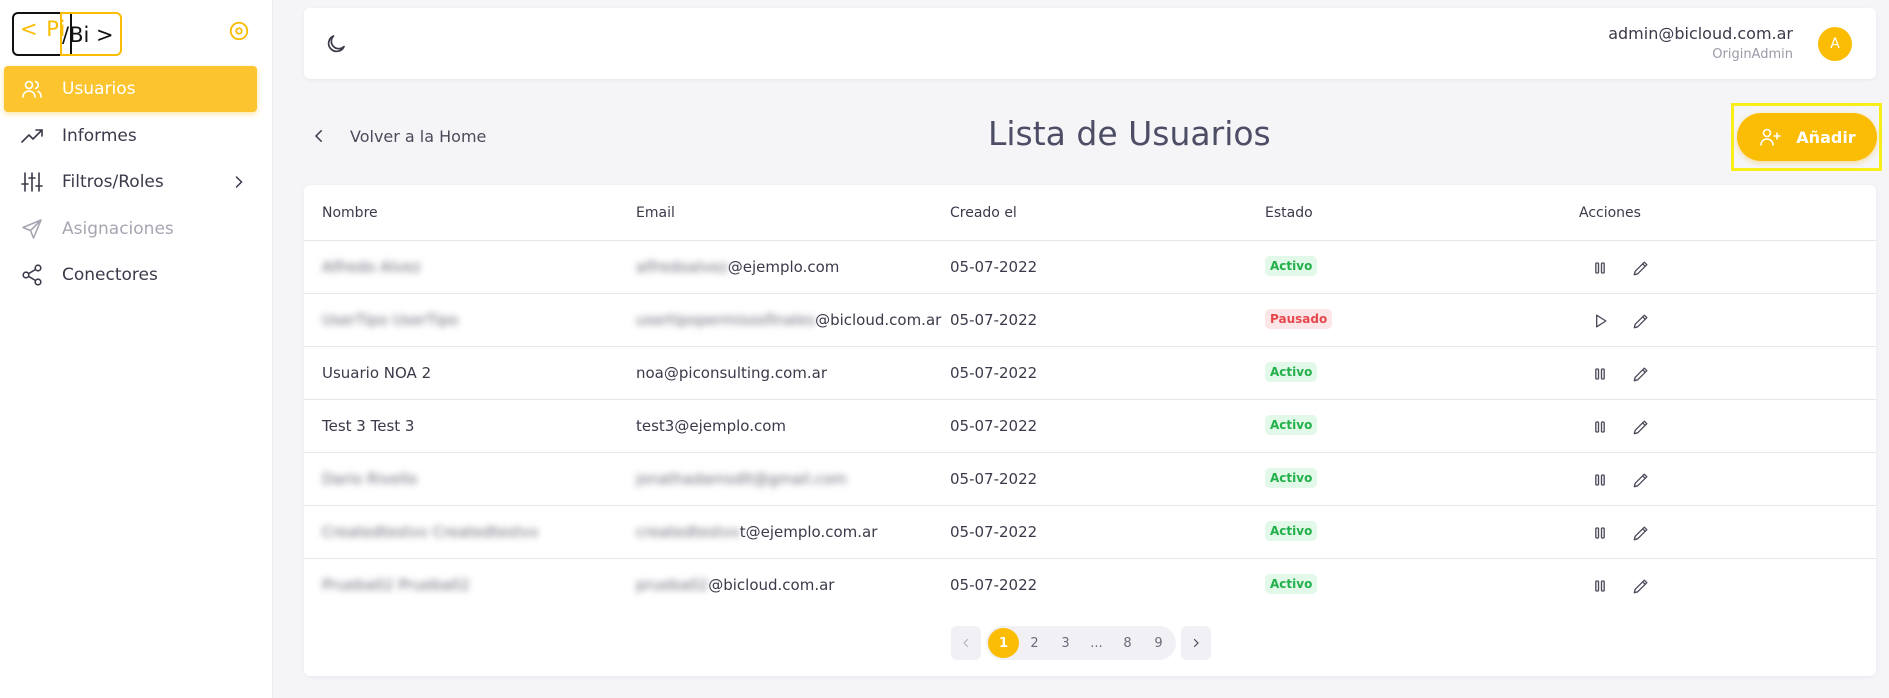 Image resolution: width=1889 pixels, height=698 pixels. What do you see at coordinates (783, 267) in the screenshot?
I see `email-visible-part: @ejemplo.com` at bounding box center [783, 267].